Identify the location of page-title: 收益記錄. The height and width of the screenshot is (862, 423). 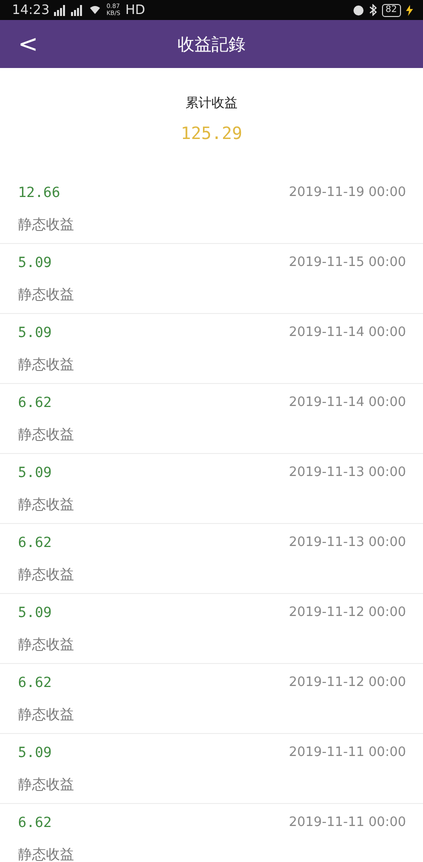
(212, 45).